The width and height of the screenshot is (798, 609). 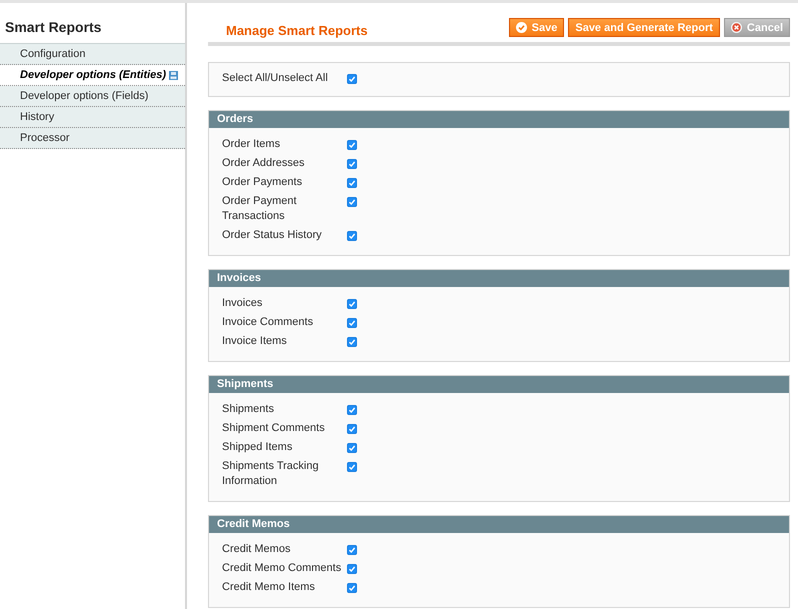 What do you see at coordinates (271, 474) in the screenshot?
I see `option-label: Shipments Tracking Information` at bounding box center [271, 474].